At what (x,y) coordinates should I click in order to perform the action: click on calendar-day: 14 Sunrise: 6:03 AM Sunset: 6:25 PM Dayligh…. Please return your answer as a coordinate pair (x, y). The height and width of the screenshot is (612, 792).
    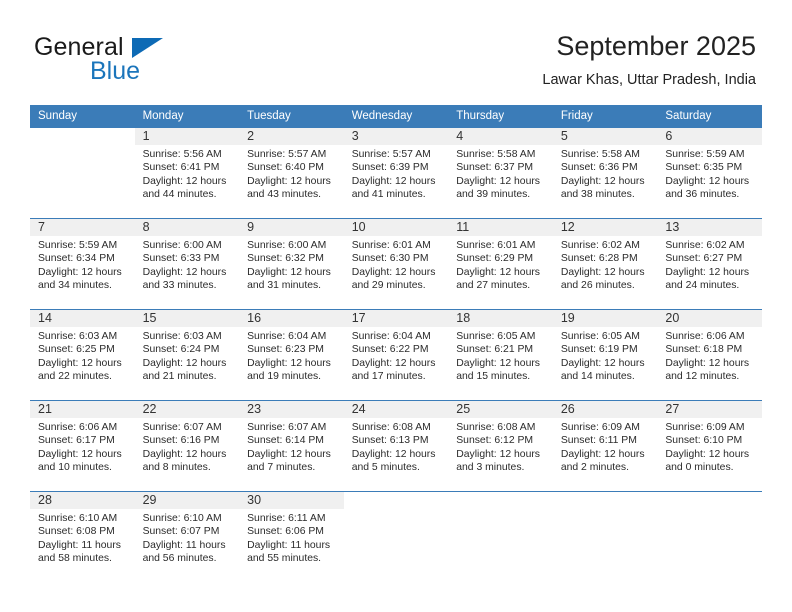
    Looking at the image, I should click on (82, 355).